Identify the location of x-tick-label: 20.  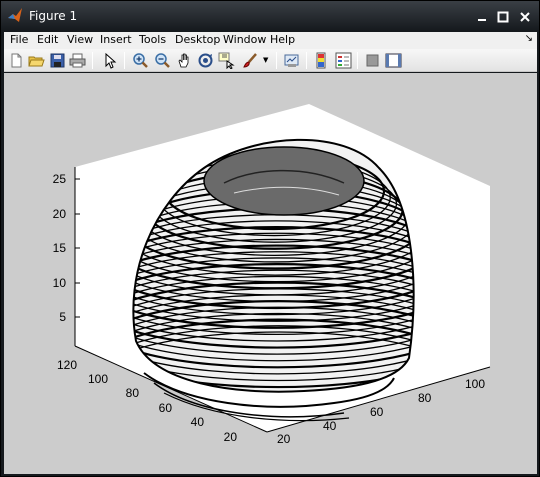
(284, 439).